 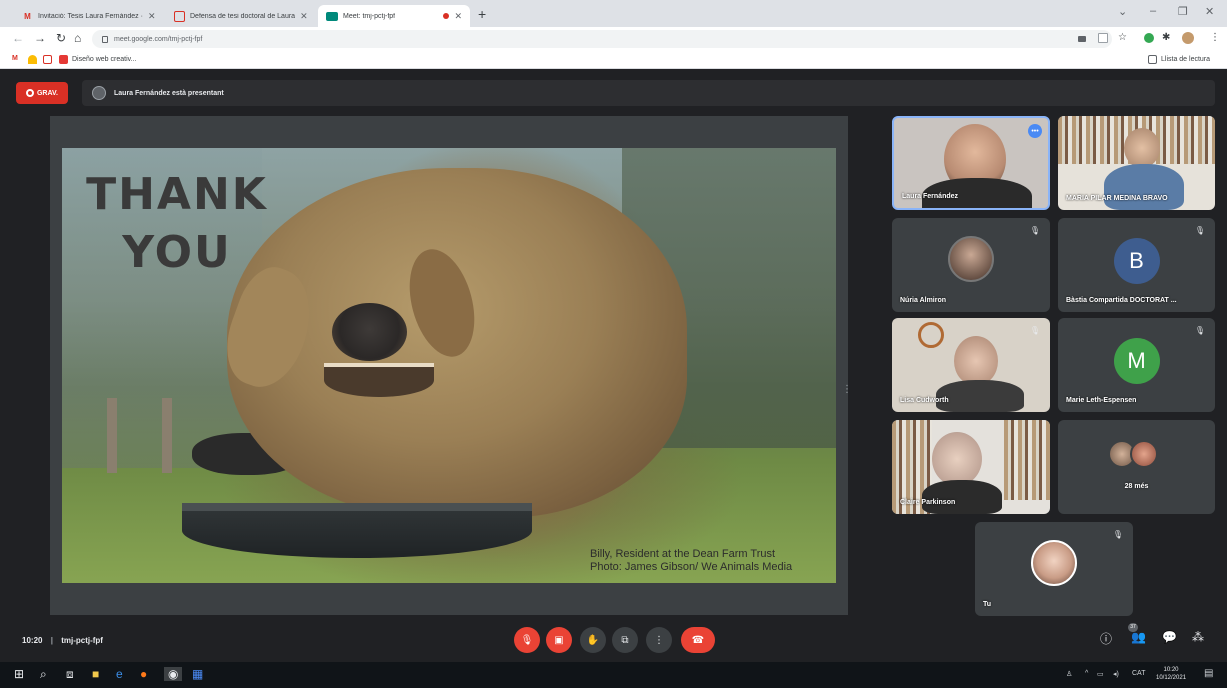 What do you see at coordinates (971, 365) in the screenshot?
I see `participant-tile: 🎙 Lisa Cudworth` at bounding box center [971, 365].